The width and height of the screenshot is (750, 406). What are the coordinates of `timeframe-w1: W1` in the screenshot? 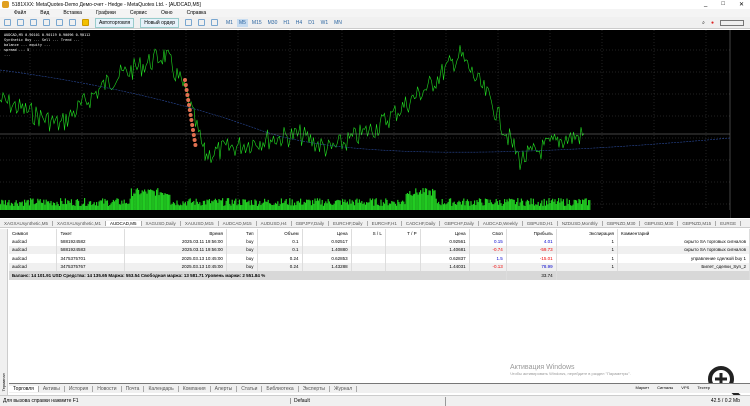 It's located at (325, 23).